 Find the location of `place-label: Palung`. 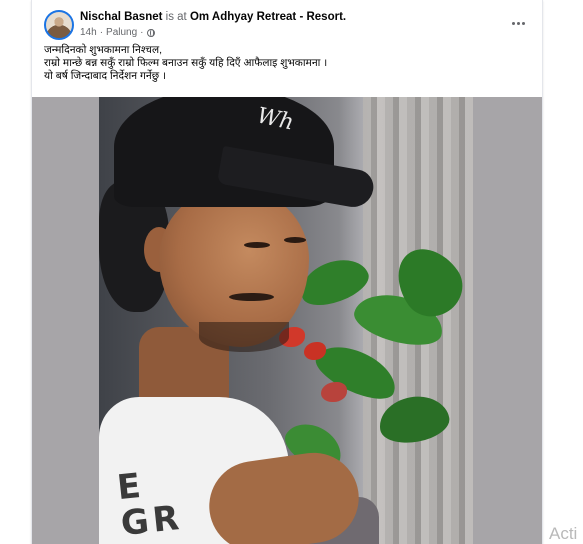

place-label: Palung is located at coordinates (122, 32).